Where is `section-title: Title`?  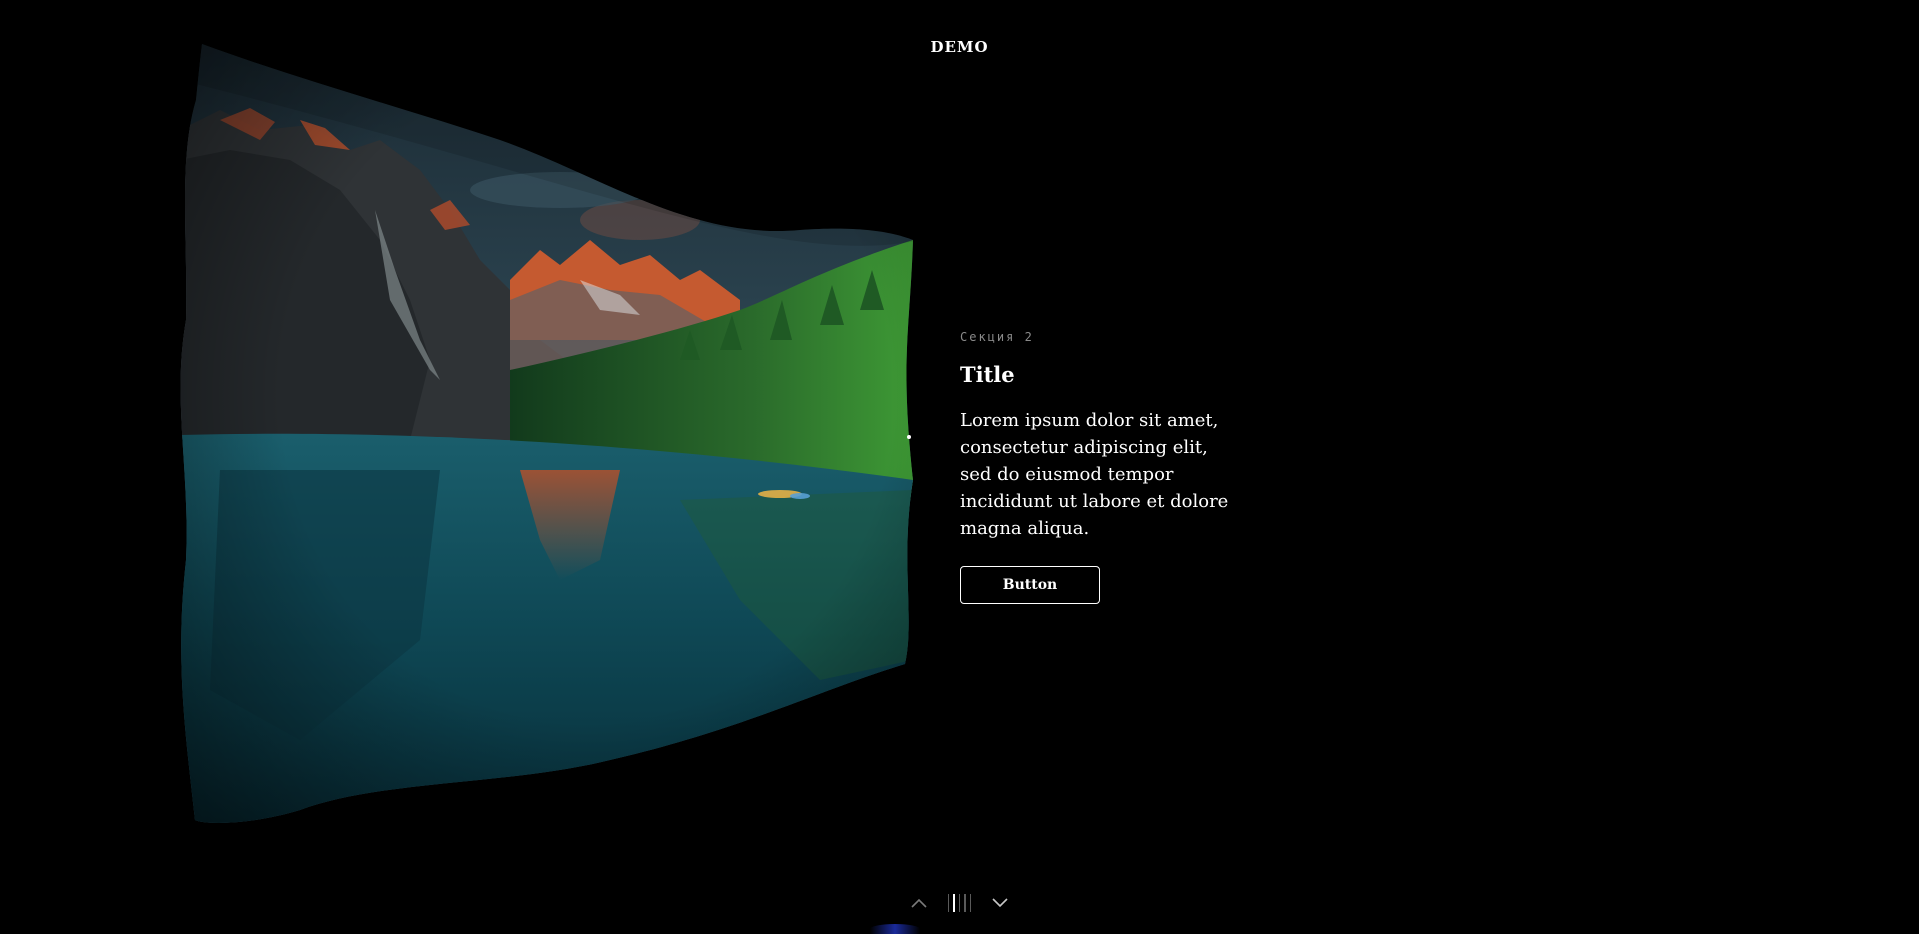 section-title: Title is located at coordinates (987, 374).